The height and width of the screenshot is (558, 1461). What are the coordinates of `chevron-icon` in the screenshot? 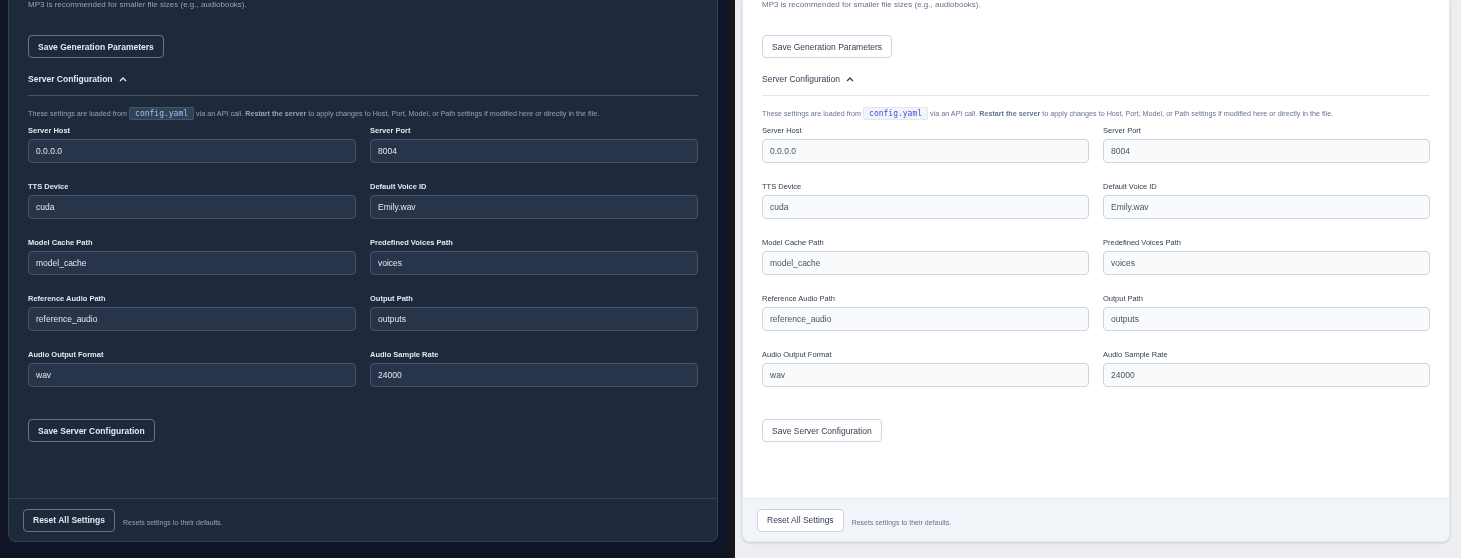 It's located at (849, 79).